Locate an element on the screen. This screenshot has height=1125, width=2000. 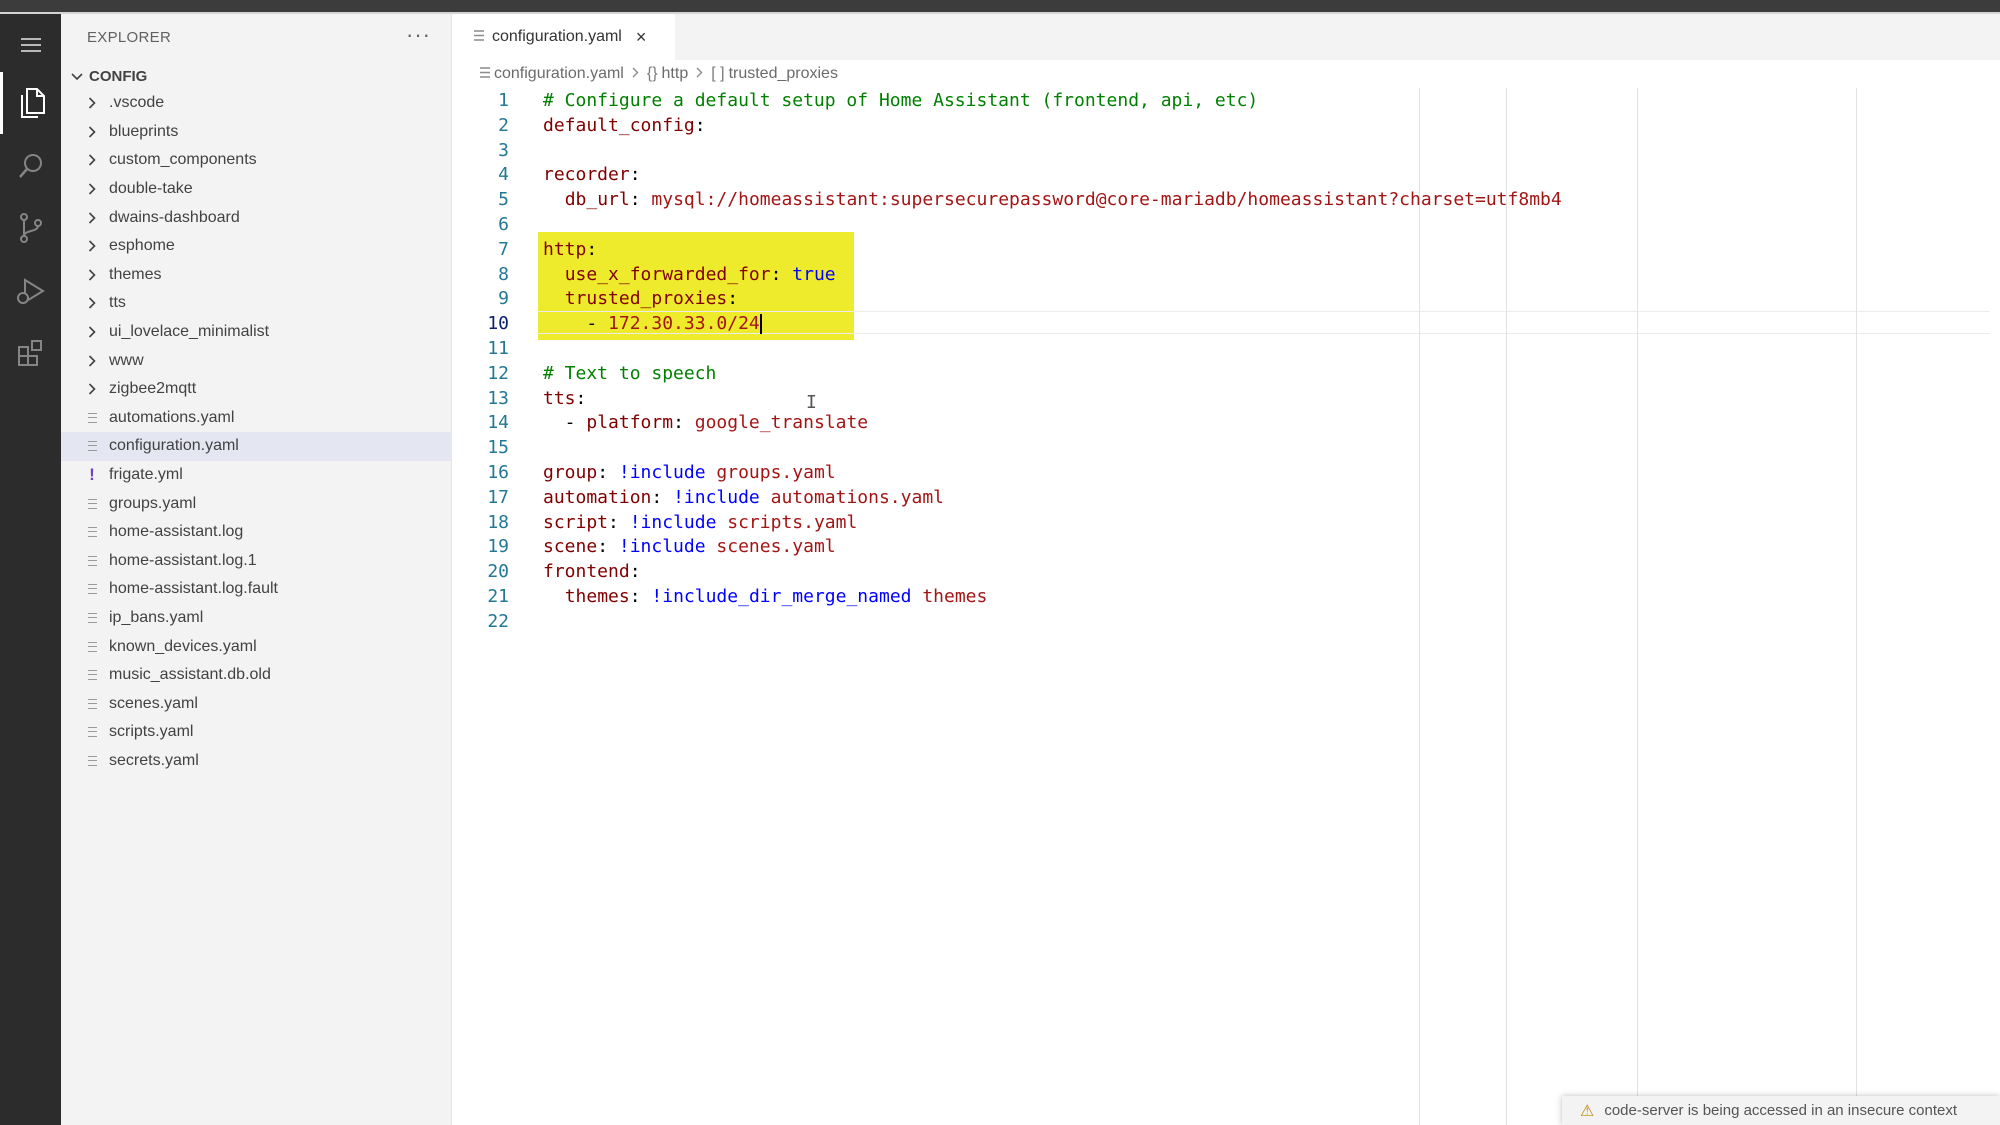
tree-folder: esphome is located at coordinates (256, 246).